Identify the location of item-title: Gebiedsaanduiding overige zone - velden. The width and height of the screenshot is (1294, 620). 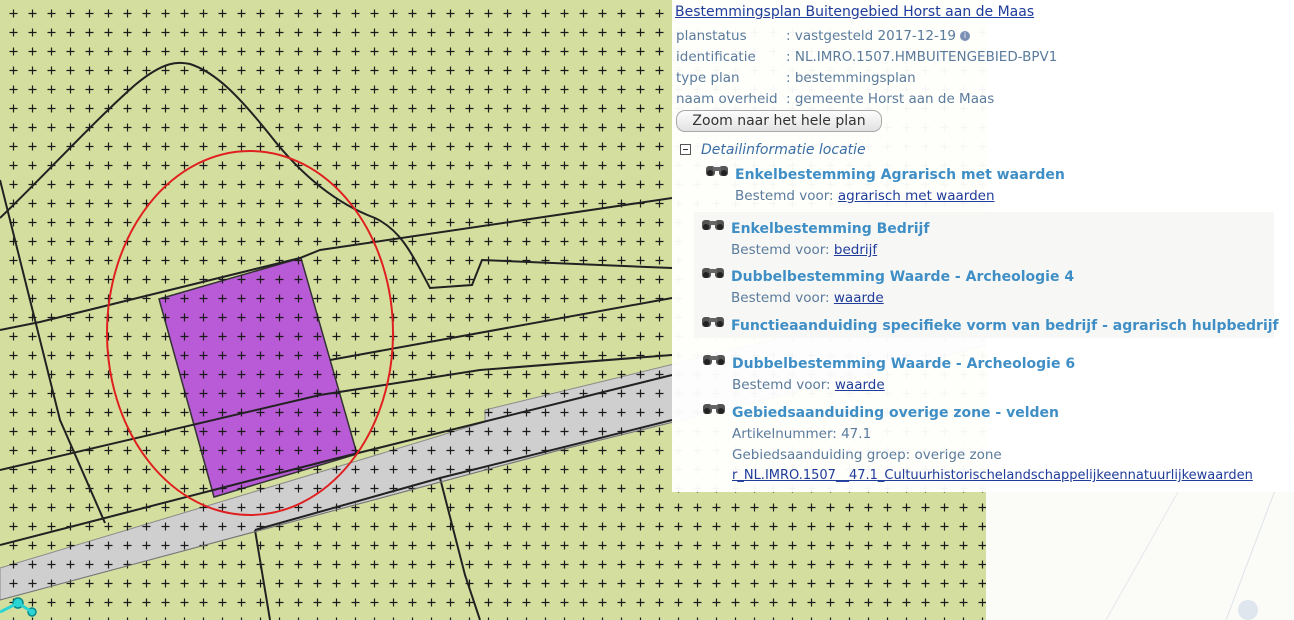
(896, 413).